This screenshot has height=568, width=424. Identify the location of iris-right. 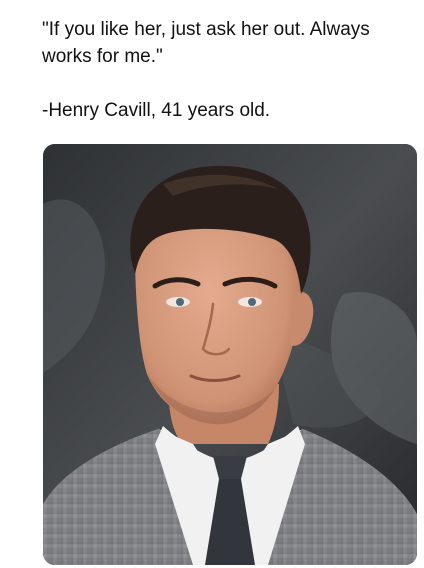
(252, 302).